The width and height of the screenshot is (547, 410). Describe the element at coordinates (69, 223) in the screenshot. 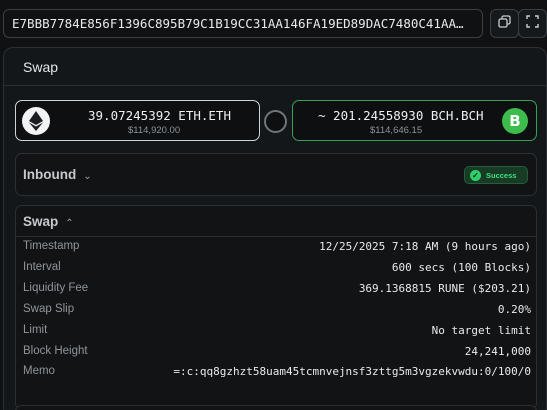

I see `chevron-up-icon: ⌃` at that location.